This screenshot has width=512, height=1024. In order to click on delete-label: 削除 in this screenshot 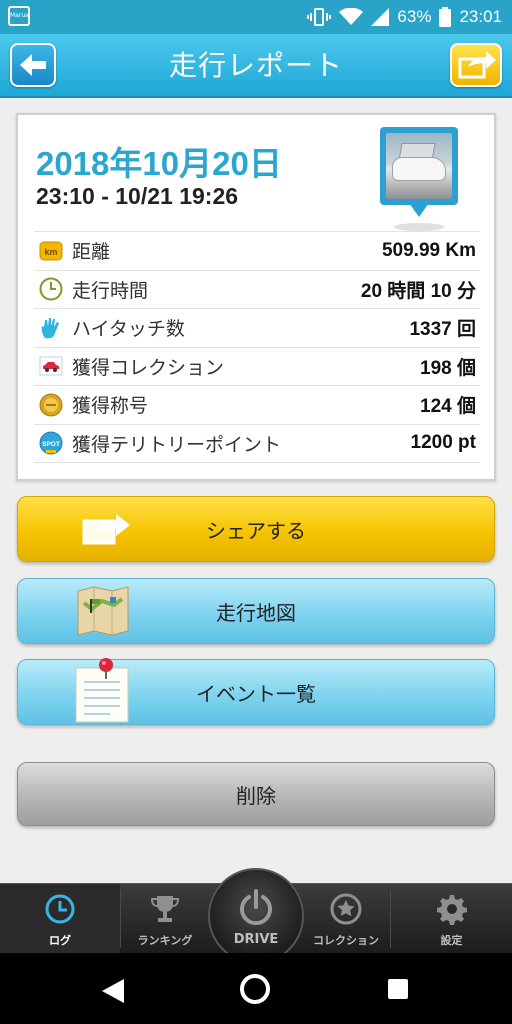, I will do `click(256, 795)`.